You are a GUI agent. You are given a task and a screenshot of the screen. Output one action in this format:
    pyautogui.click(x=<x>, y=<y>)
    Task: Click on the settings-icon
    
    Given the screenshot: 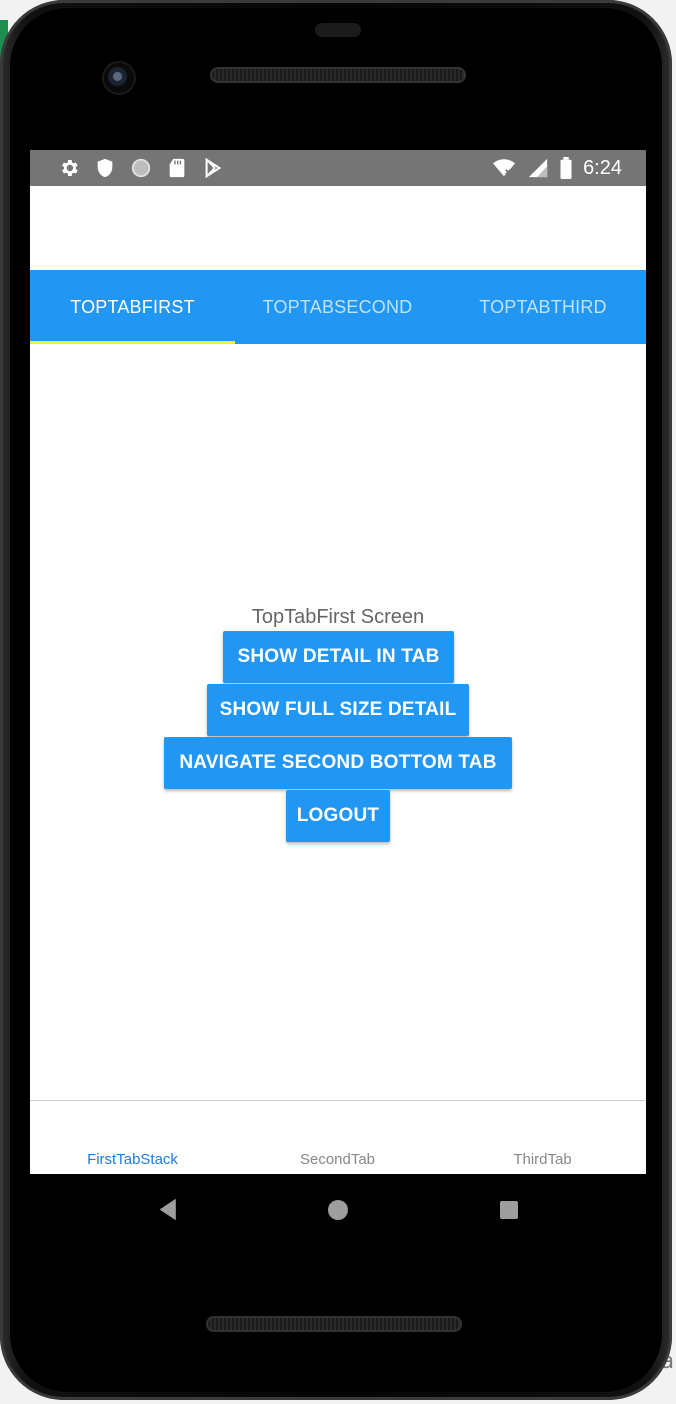 What is the action you would take?
    pyautogui.click(x=70, y=168)
    